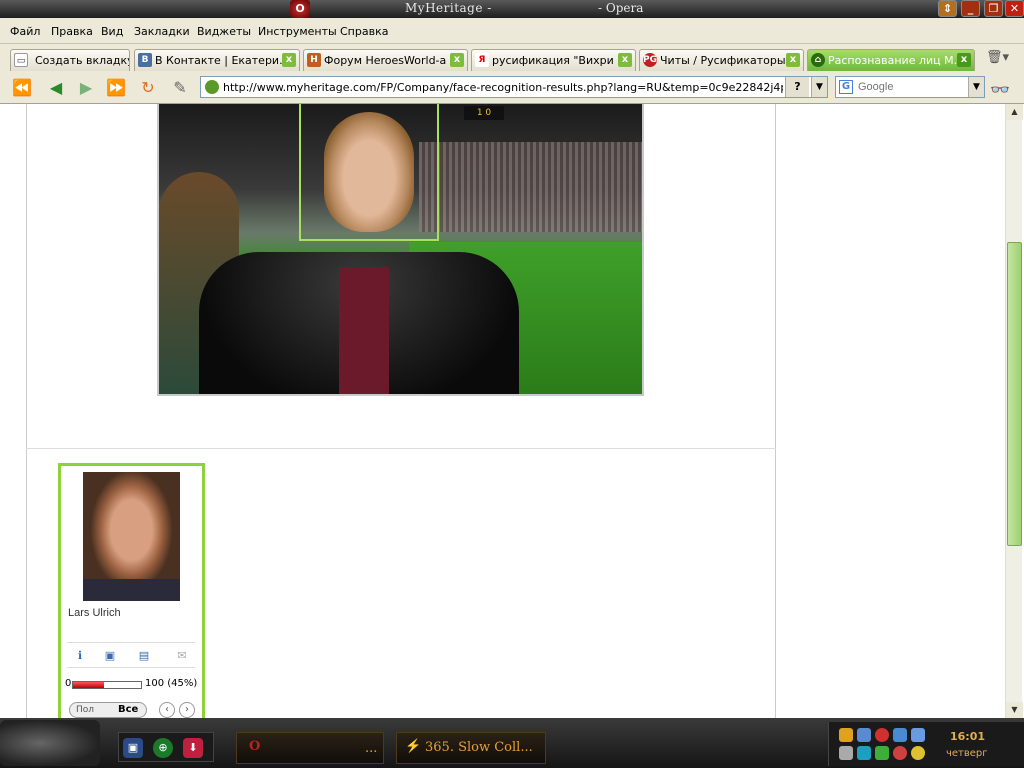 This screenshot has height=768, width=1024. Describe the element at coordinates (818, 60) in the screenshot. I see `myheritage-icon: ⌂` at that location.